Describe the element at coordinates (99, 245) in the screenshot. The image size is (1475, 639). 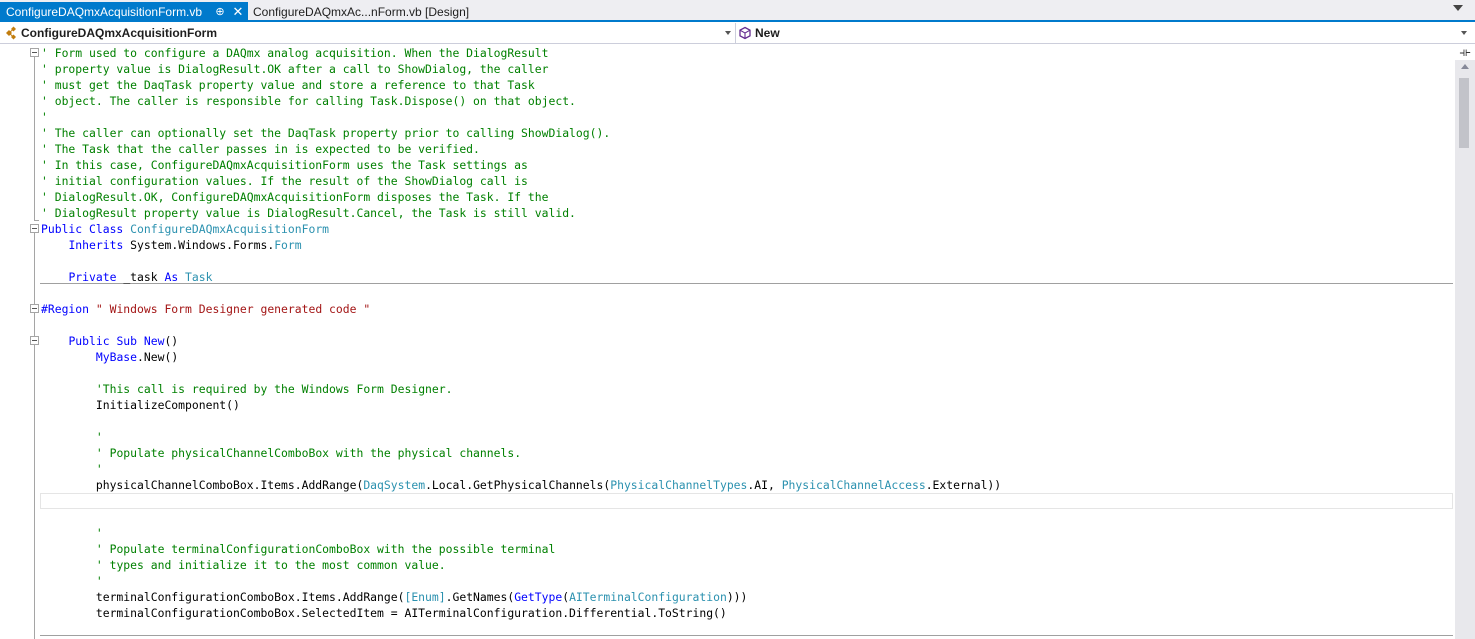
I see `code-token: Inherits` at that location.